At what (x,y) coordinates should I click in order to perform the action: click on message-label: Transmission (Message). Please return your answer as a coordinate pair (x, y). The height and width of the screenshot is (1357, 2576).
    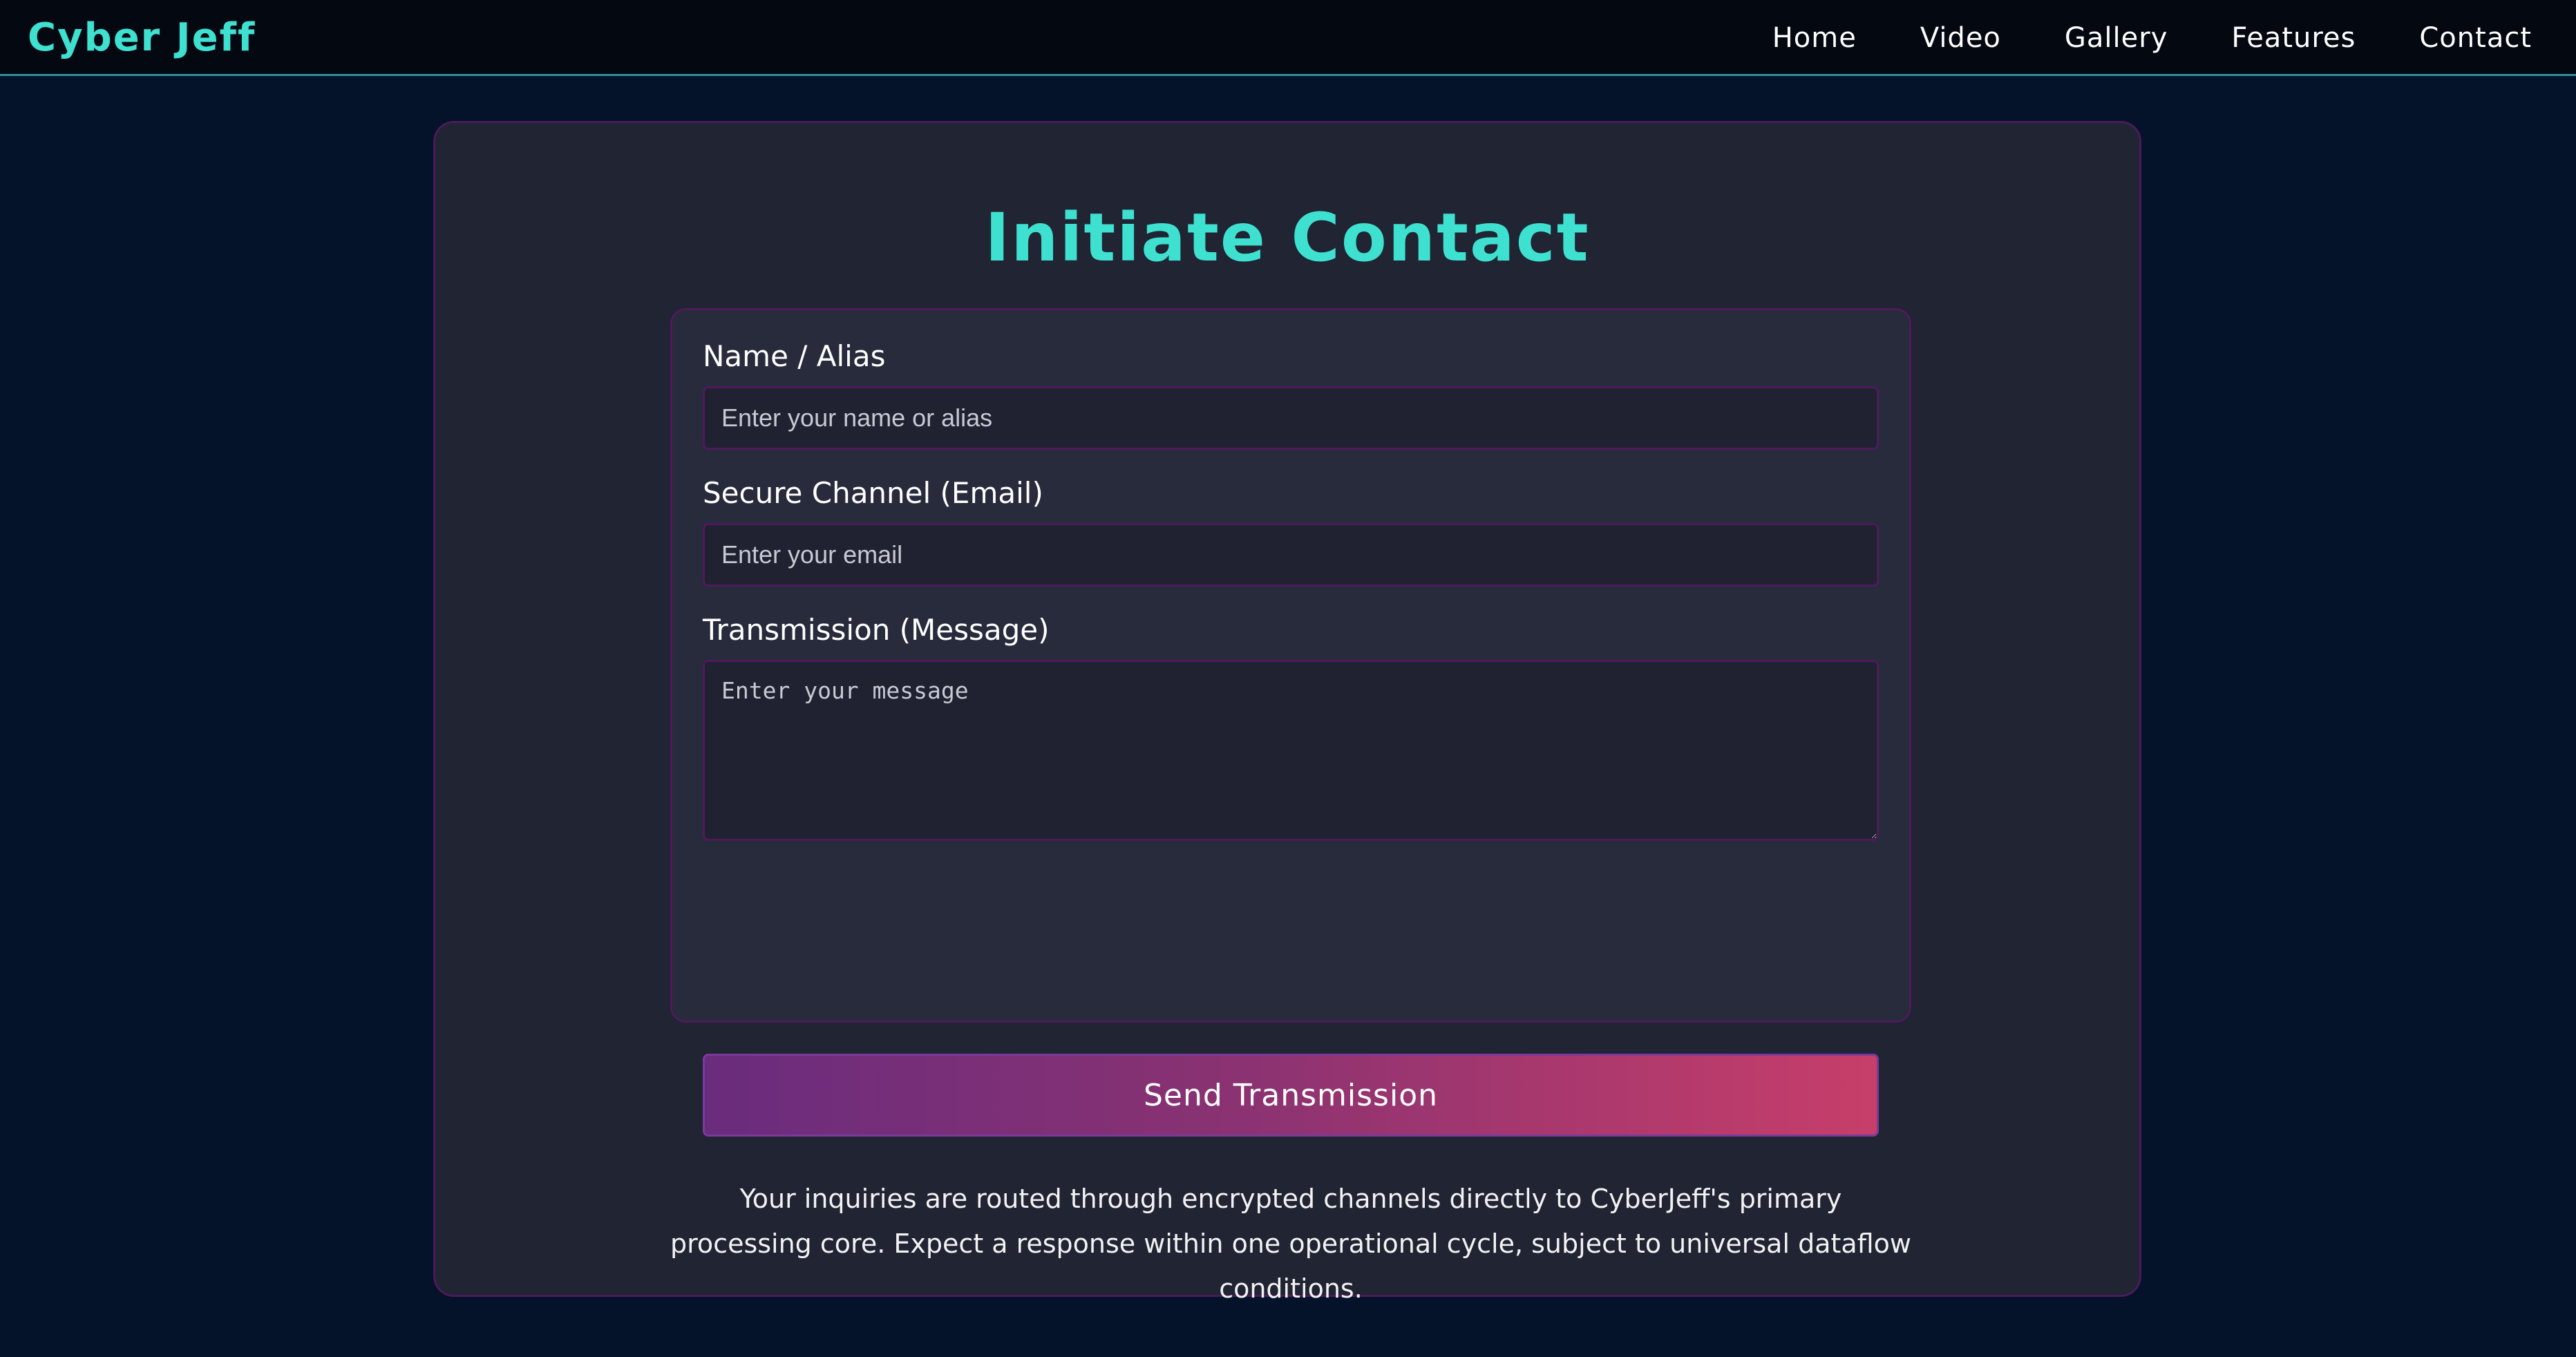
    Looking at the image, I should click on (876, 630).